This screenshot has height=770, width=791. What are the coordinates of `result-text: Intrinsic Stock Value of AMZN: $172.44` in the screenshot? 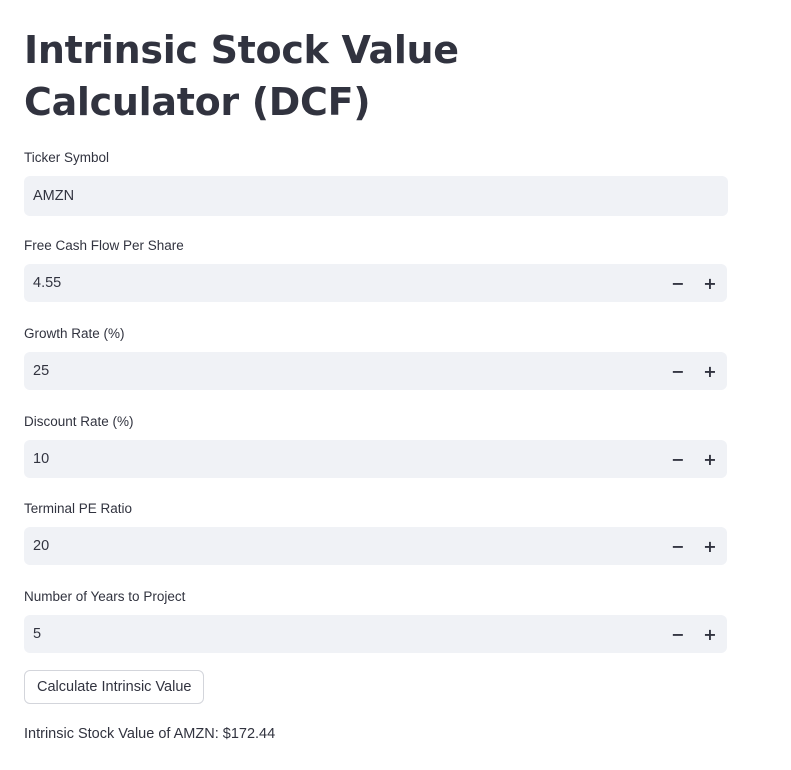 It's located at (150, 734).